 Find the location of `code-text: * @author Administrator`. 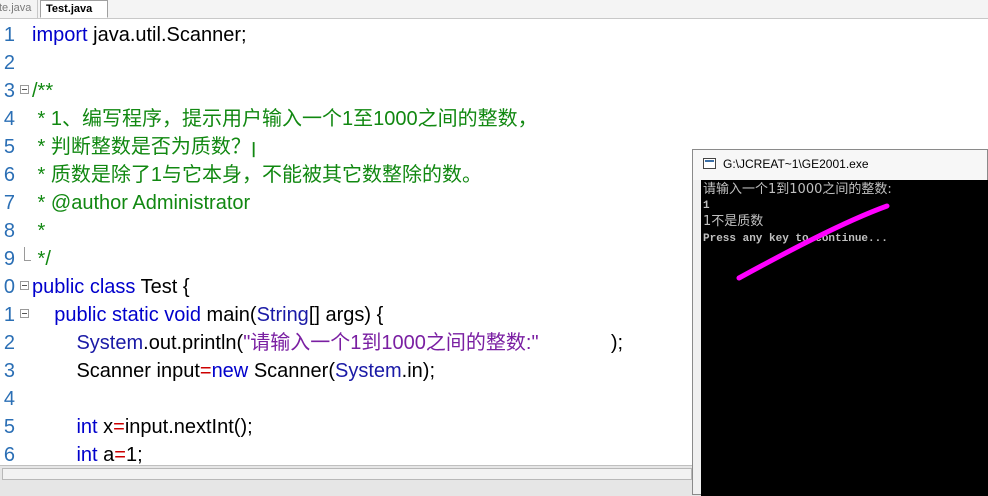

code-text: * @author Administrator is located at coordinates (141, 203).